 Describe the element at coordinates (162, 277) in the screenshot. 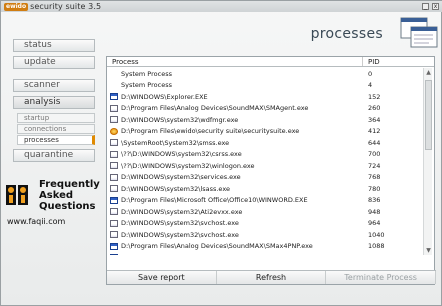

I see `save-report-button: Save report` at that location.